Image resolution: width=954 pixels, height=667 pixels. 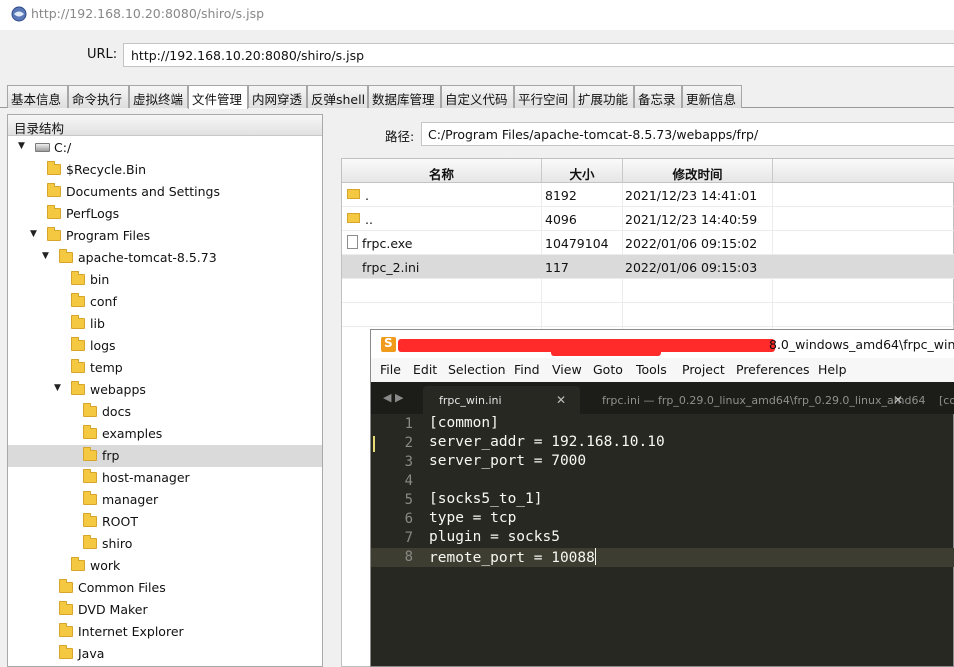 What do you see at coordinates (404, 96) in the screenshot?
I see `tab-database: 数据库管理` at bounding box center [404, 96].